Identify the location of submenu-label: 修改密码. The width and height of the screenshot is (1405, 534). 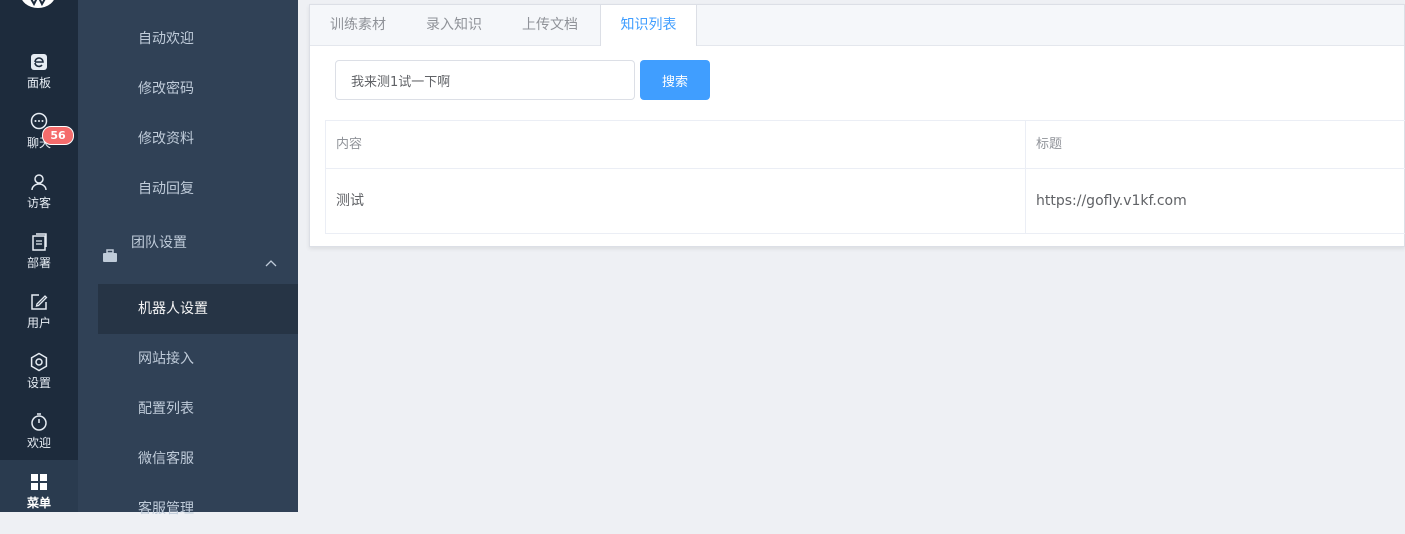
(166, 89).